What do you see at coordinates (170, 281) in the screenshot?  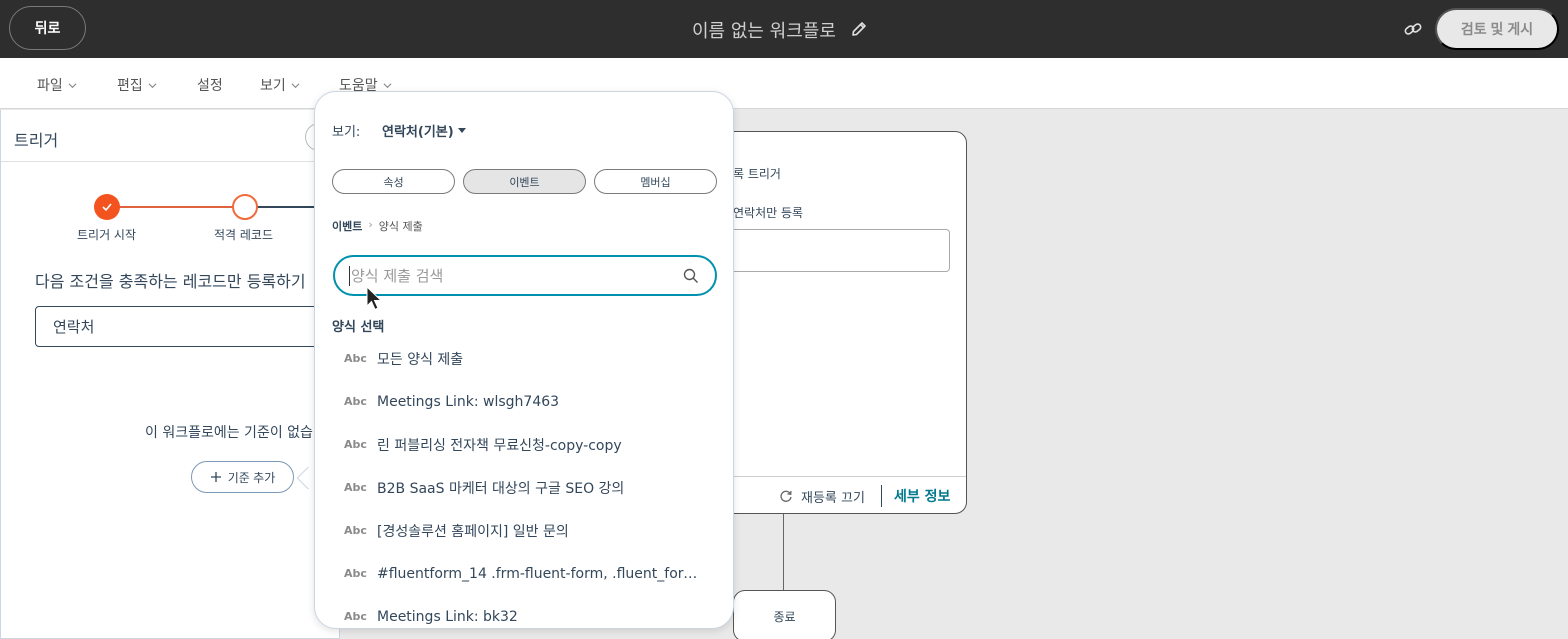 I see `condition-title: 다음 조건을 충족하는 레코드만 등록하기` at bounding box center [170, 281].